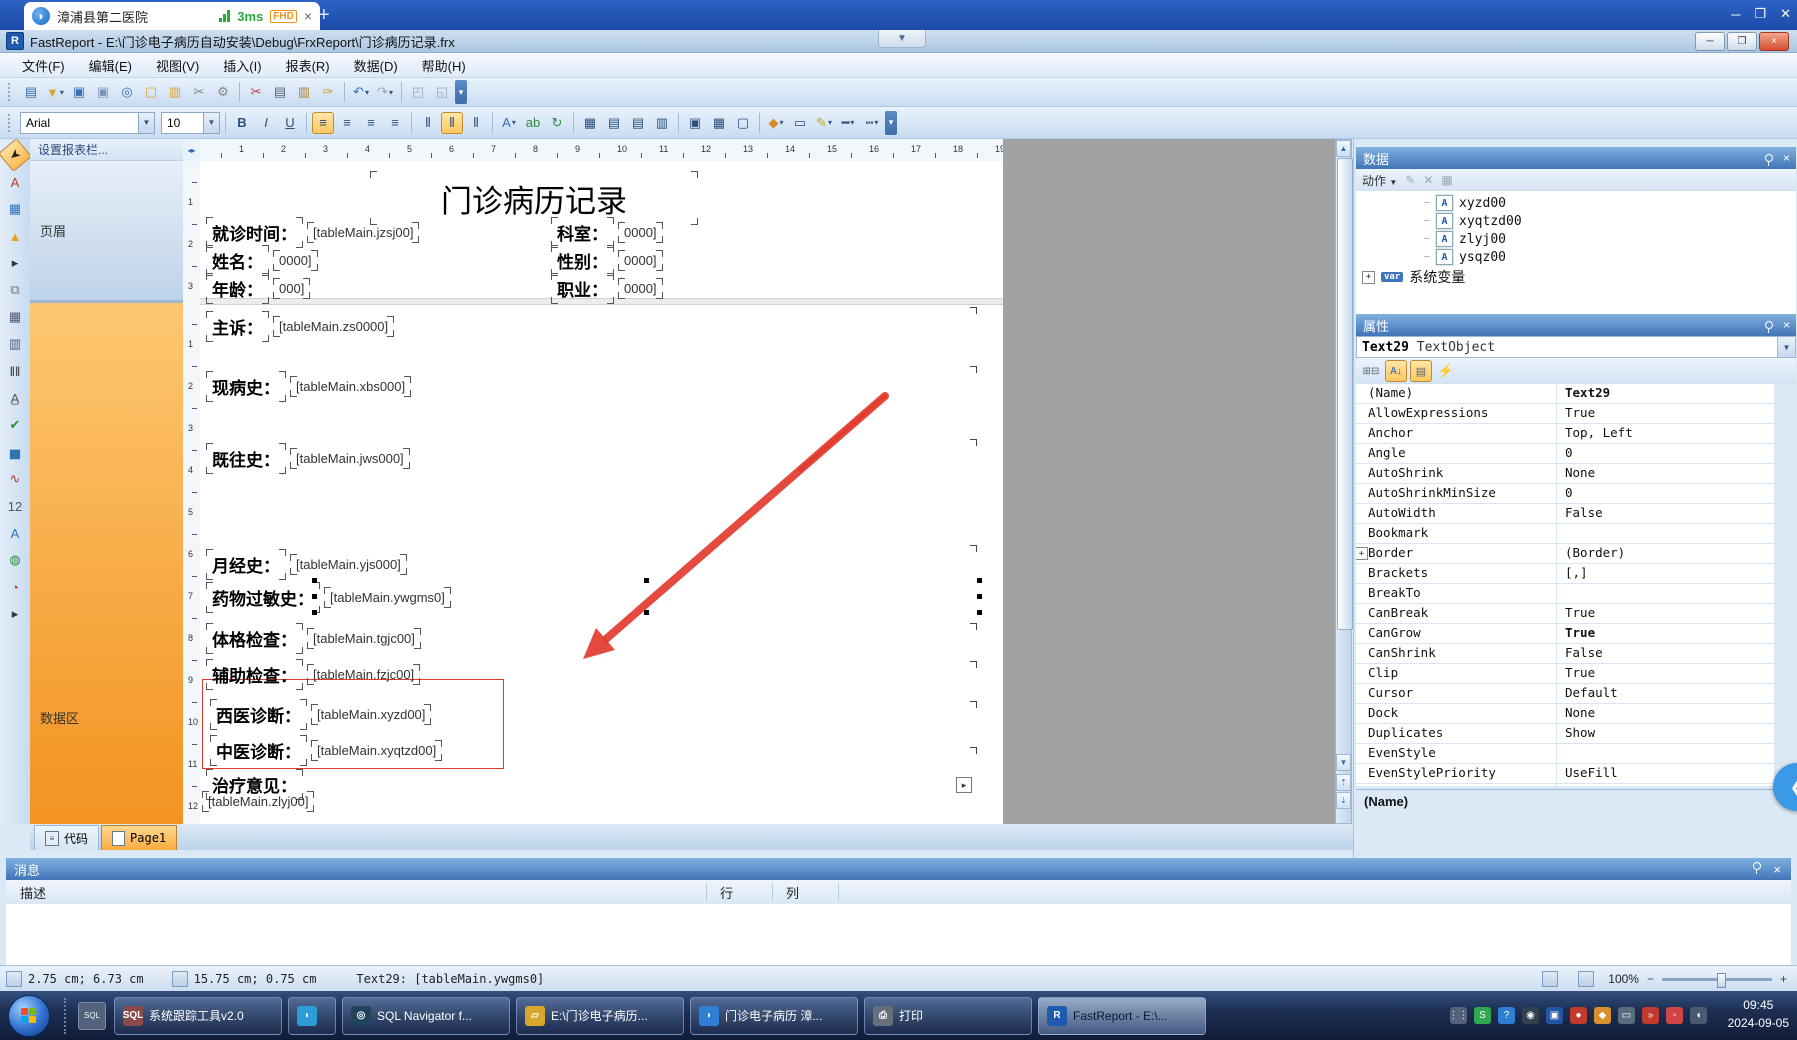  I want to click on chart-tool: ▅, so click(15, 452).